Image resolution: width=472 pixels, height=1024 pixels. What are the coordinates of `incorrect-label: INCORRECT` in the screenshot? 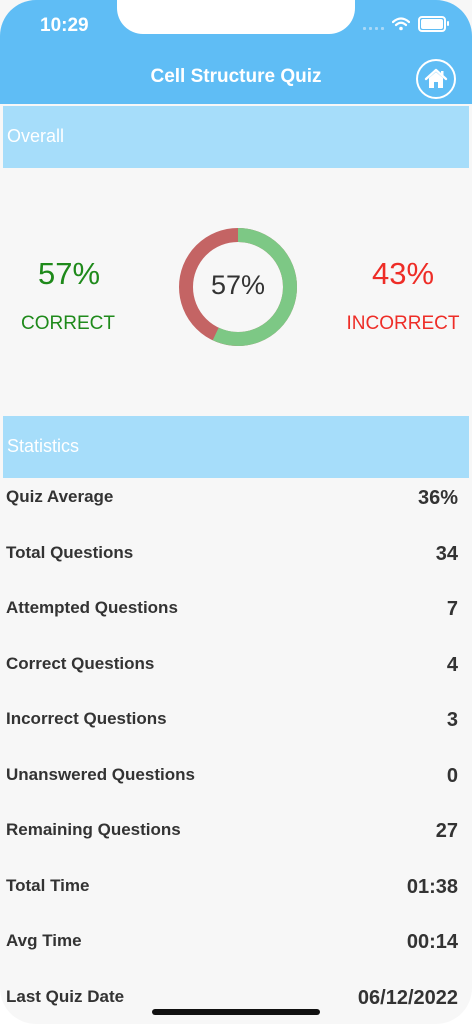 It's located at (403, 323).